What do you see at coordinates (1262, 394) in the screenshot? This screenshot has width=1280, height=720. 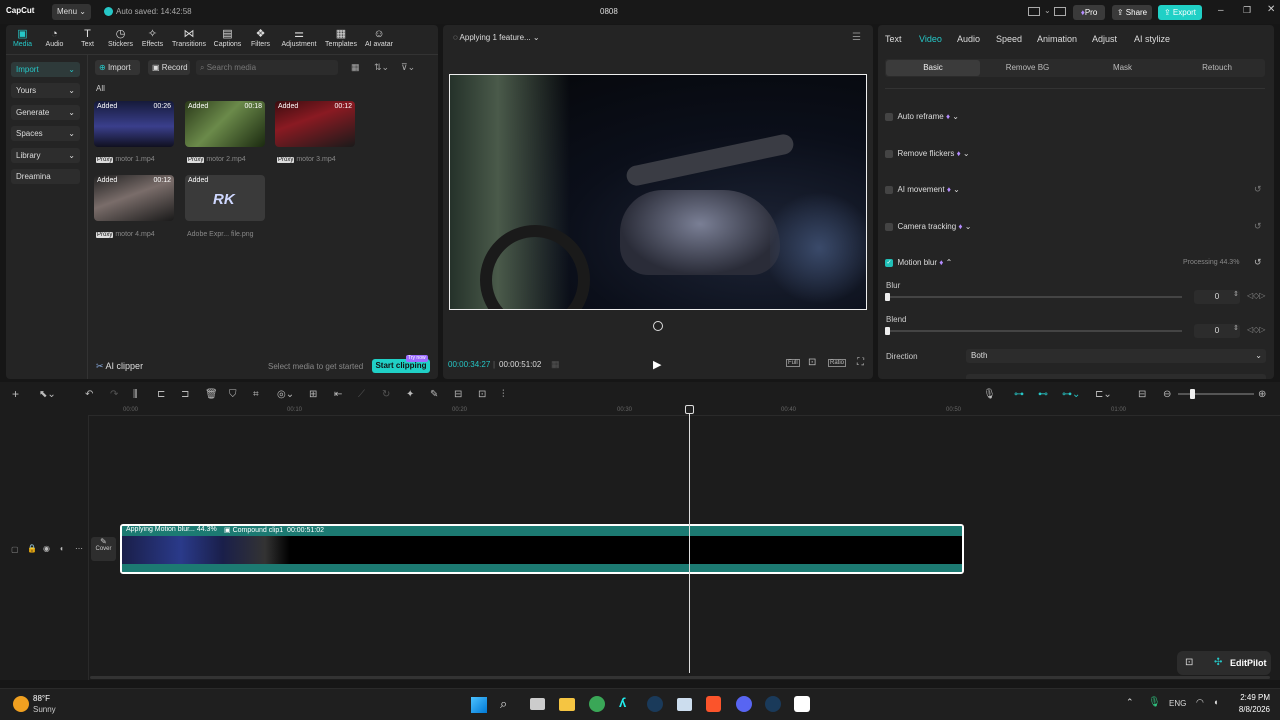 I see `zoom-in-icon: ⊕` at bounding box center [1262, 394].